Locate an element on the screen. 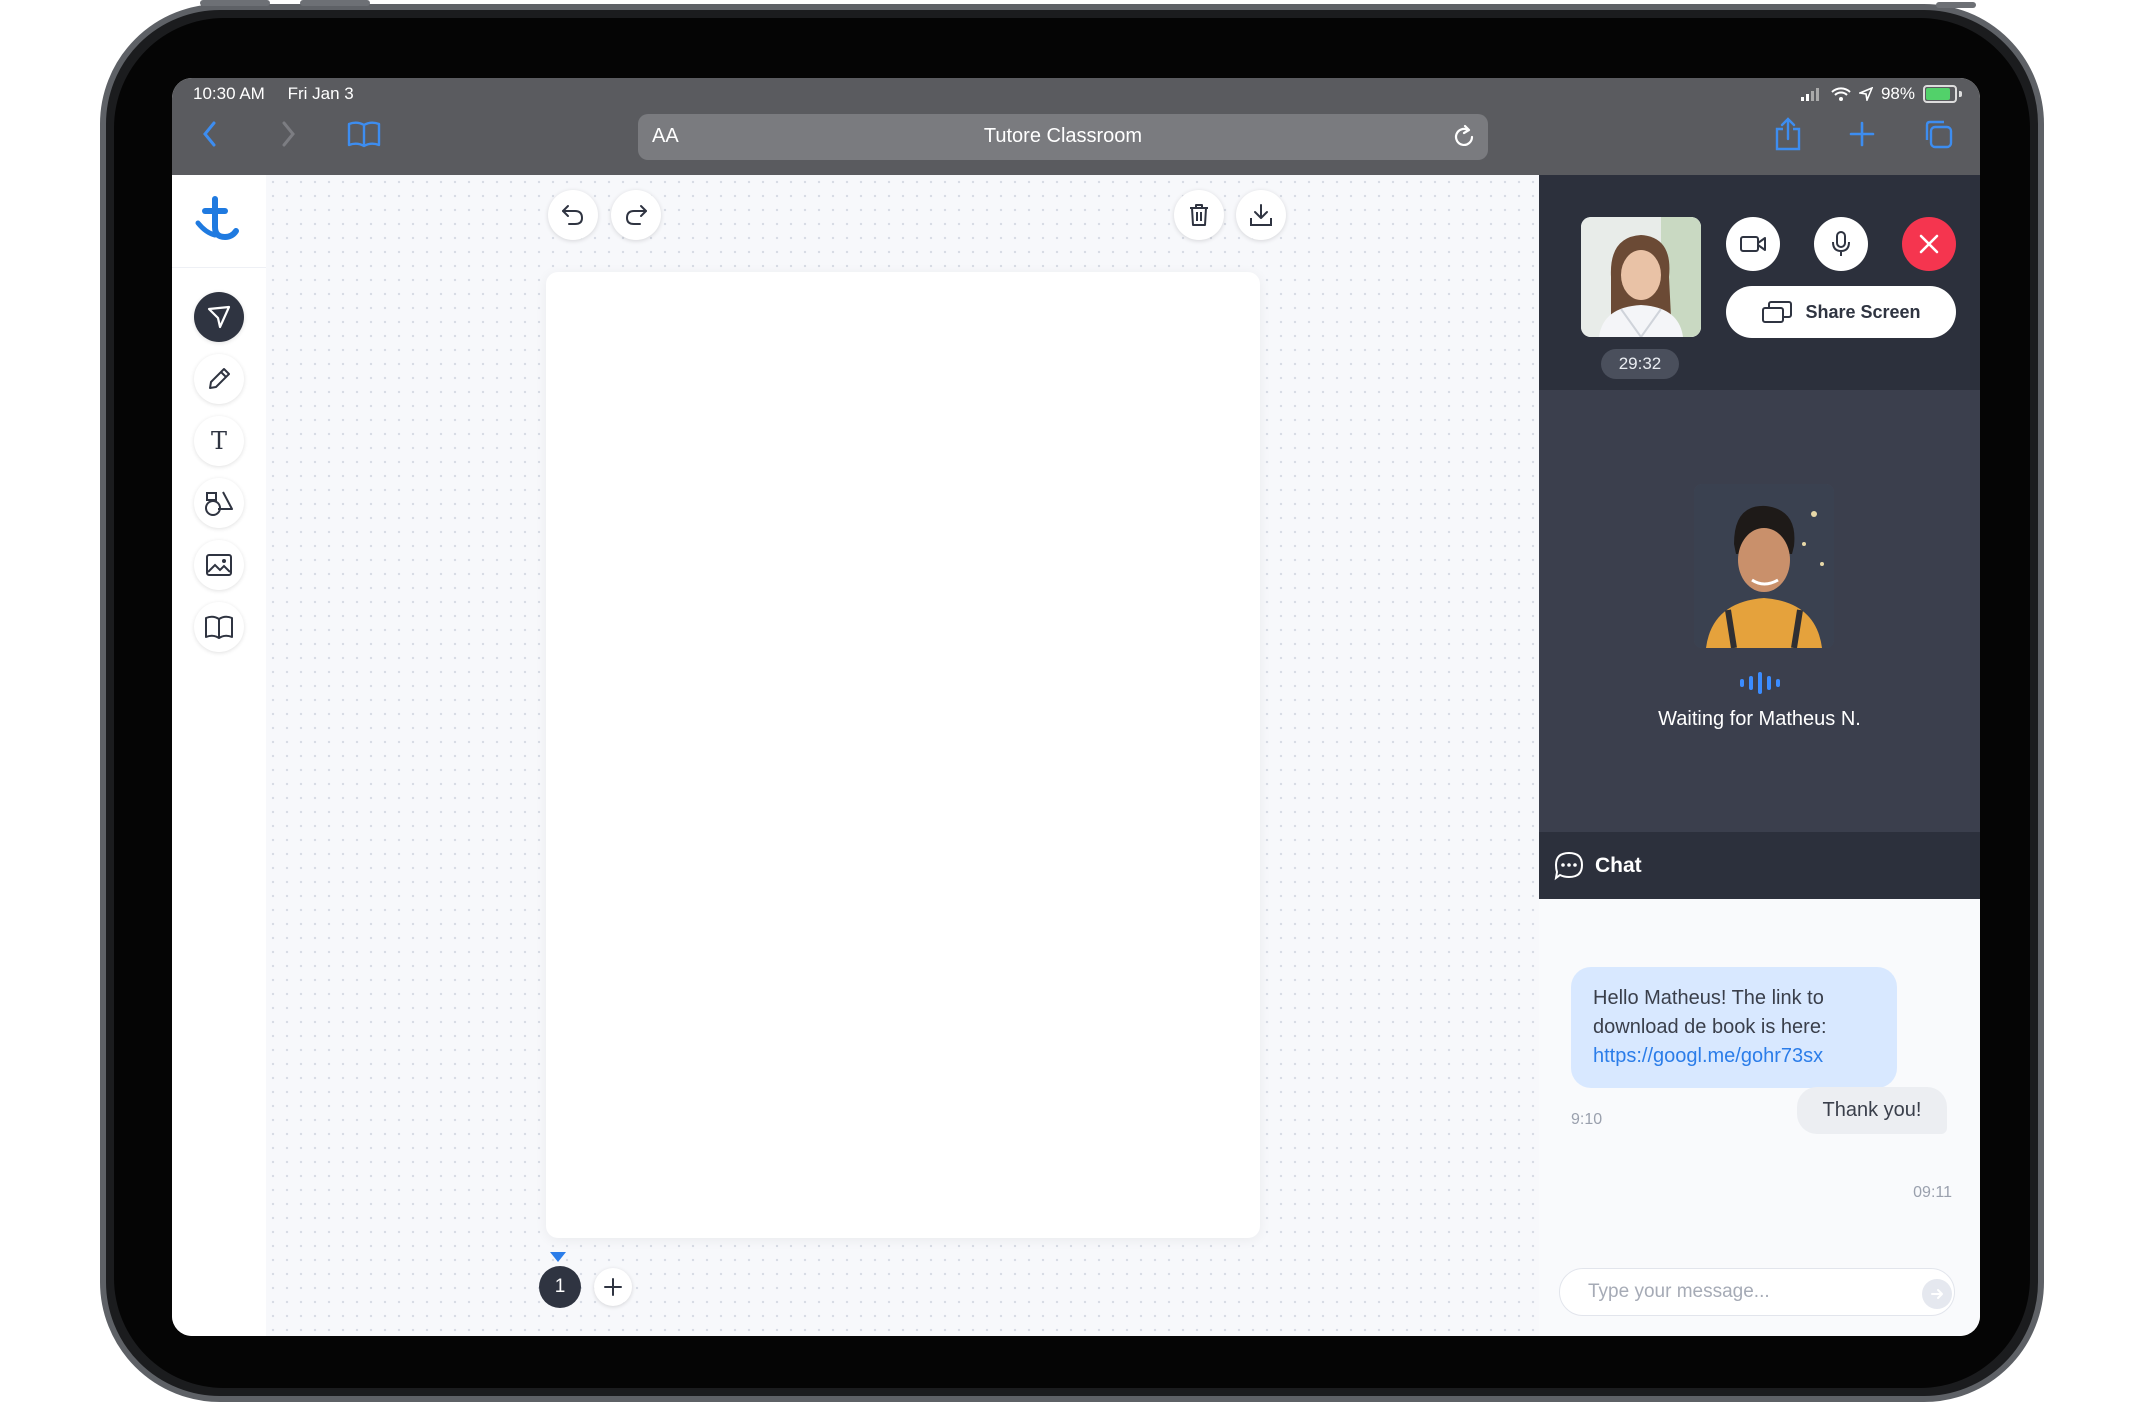 This screenshot has height=1406, width=2144. message-link: https://googl.me/gohr73sx is located at coordinates (1708, 1056).